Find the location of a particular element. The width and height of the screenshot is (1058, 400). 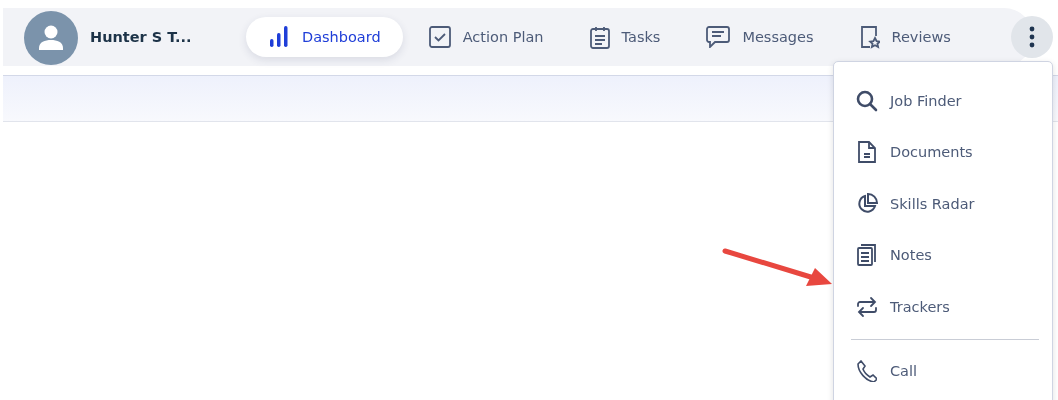

document-icon is located at coordinates (867, 152).